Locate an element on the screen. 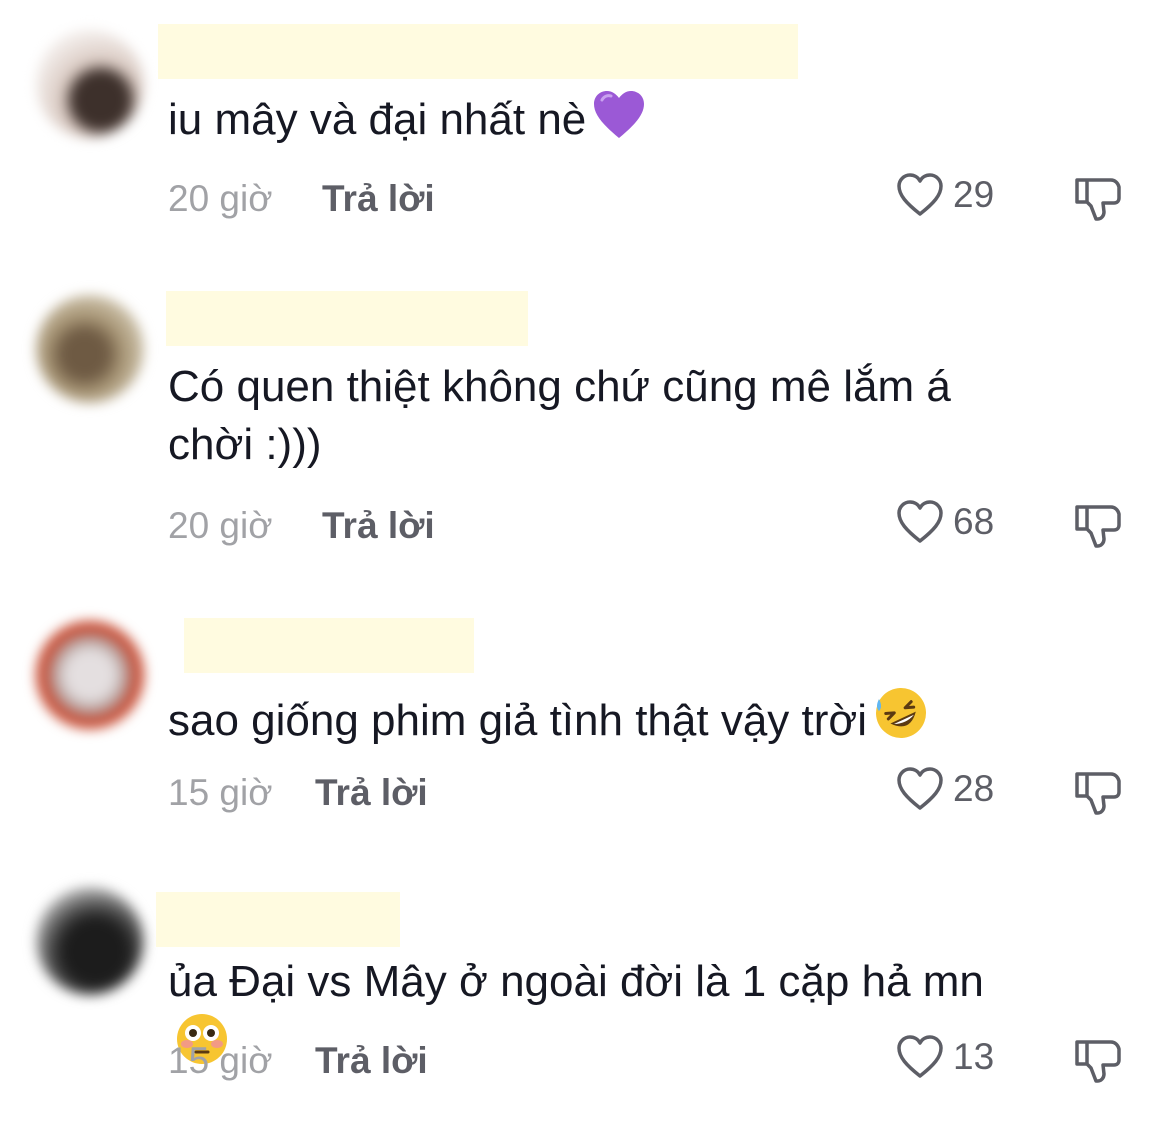 The width and height of the screenshot is (1170, 1134). comment-text: iu mây và đại nhất nè is located at coordinates (598, 122).